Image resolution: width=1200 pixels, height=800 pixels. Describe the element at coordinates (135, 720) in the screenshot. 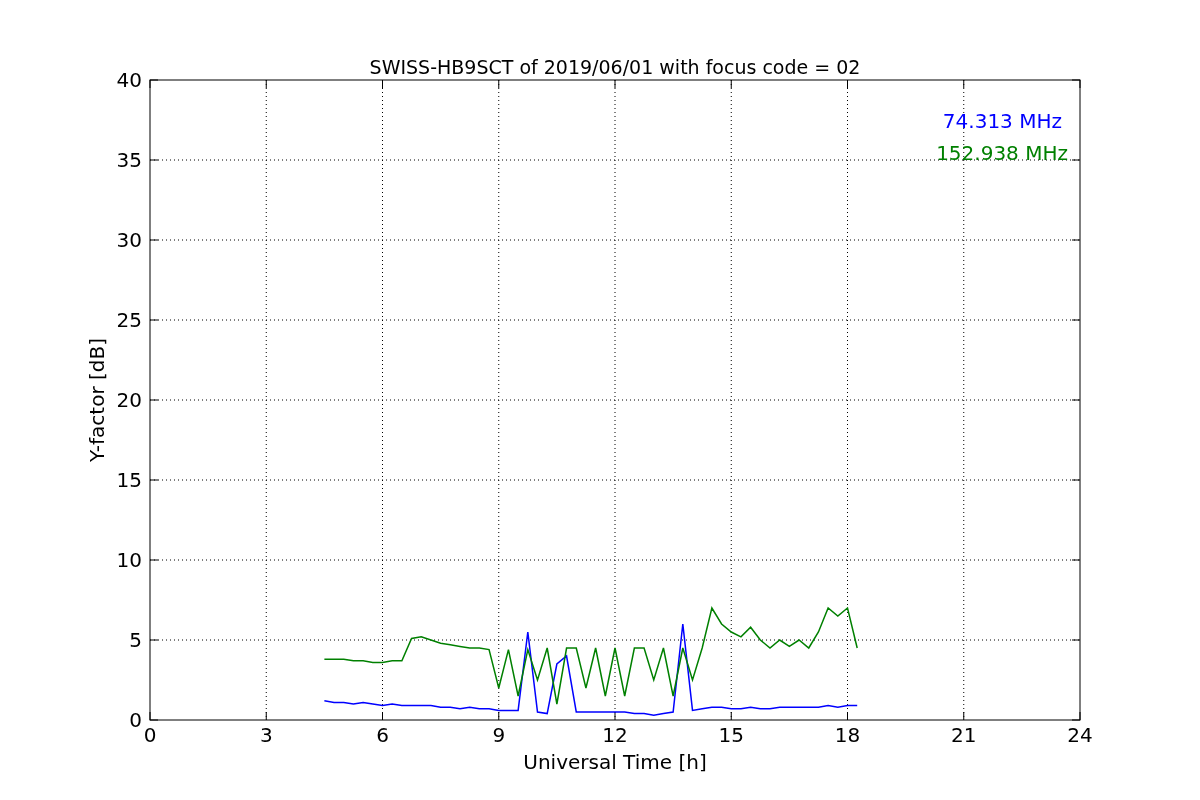

I see `y-tick-label: 0` at that location.